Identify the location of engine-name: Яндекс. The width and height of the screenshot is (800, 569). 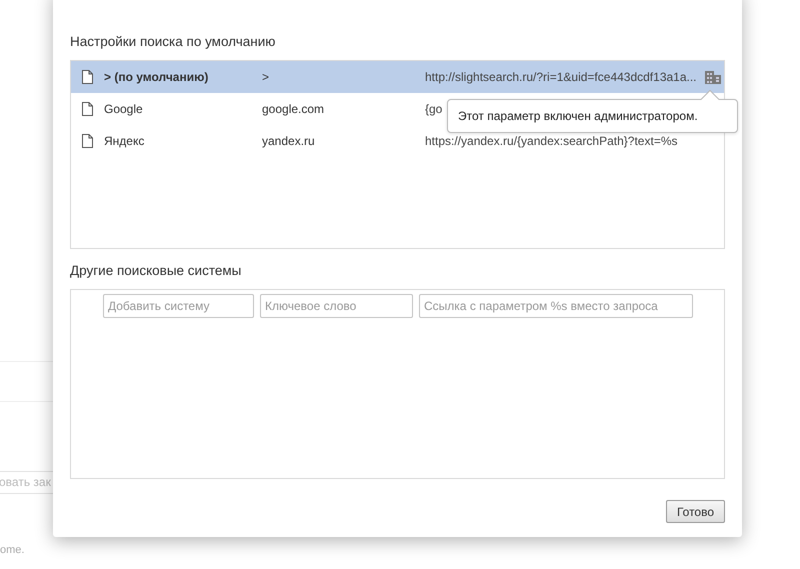
(125, 141).